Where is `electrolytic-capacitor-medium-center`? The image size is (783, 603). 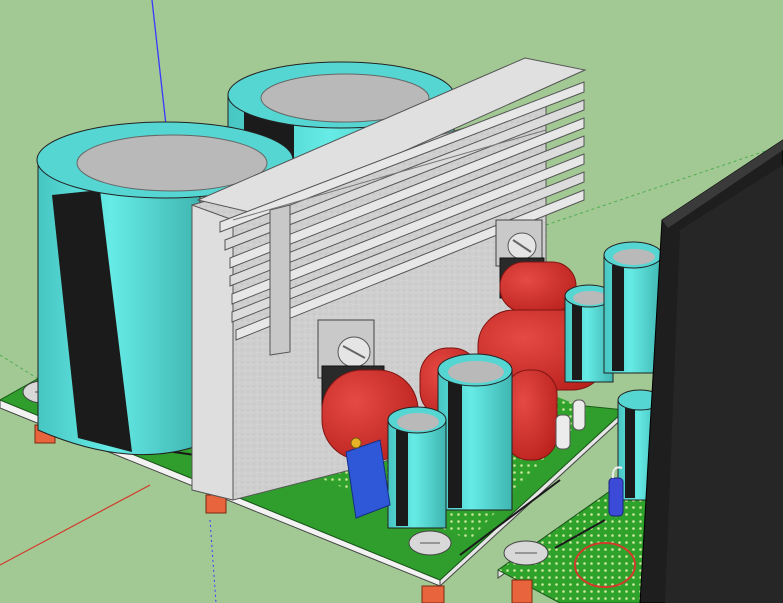
electrolytic-capacitor-medium-center is located at coordinates (475, 432).